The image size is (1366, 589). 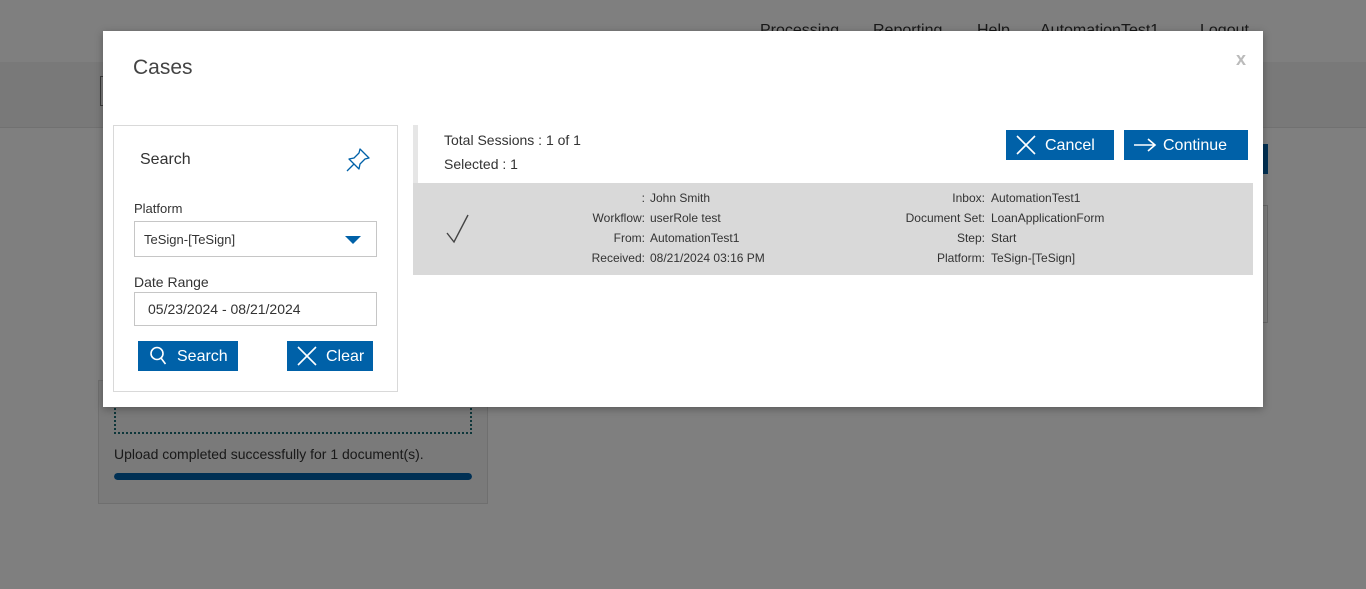 I want to click on search-button: Search, so click(x=188, y=356).